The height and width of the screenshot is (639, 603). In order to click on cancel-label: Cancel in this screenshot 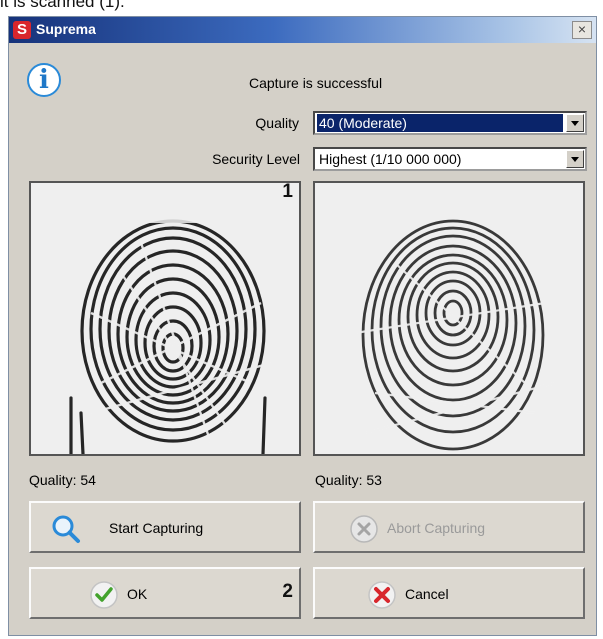, I will do `click(427, 594)`.